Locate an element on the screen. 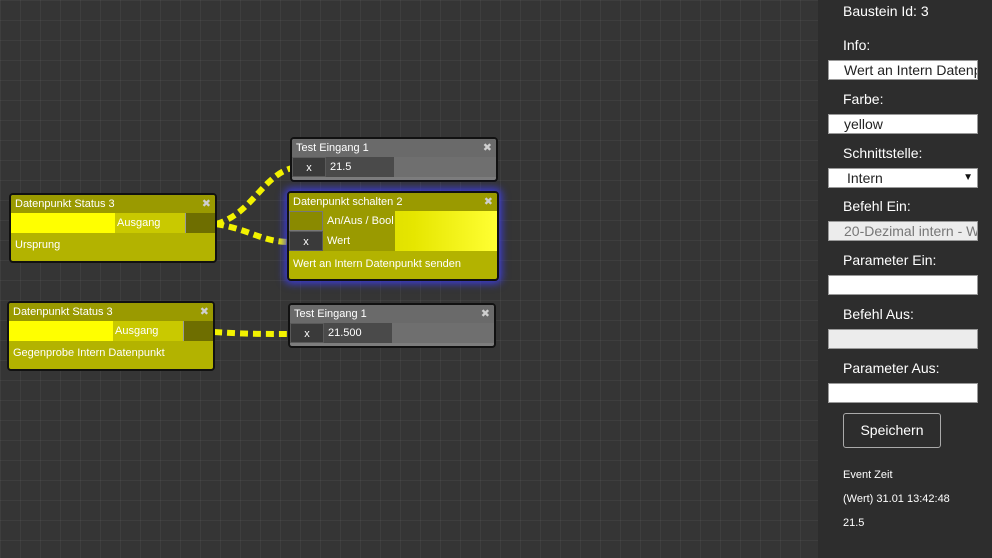 This screenshot has width=992, height=558. input-label: An/Aus / Bool is located at coordinates (359, 221).